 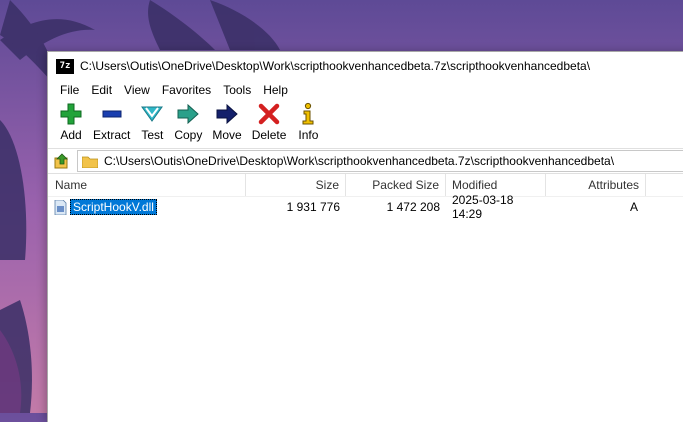 I want to click on minus-icon, so click(x=112, y=114).